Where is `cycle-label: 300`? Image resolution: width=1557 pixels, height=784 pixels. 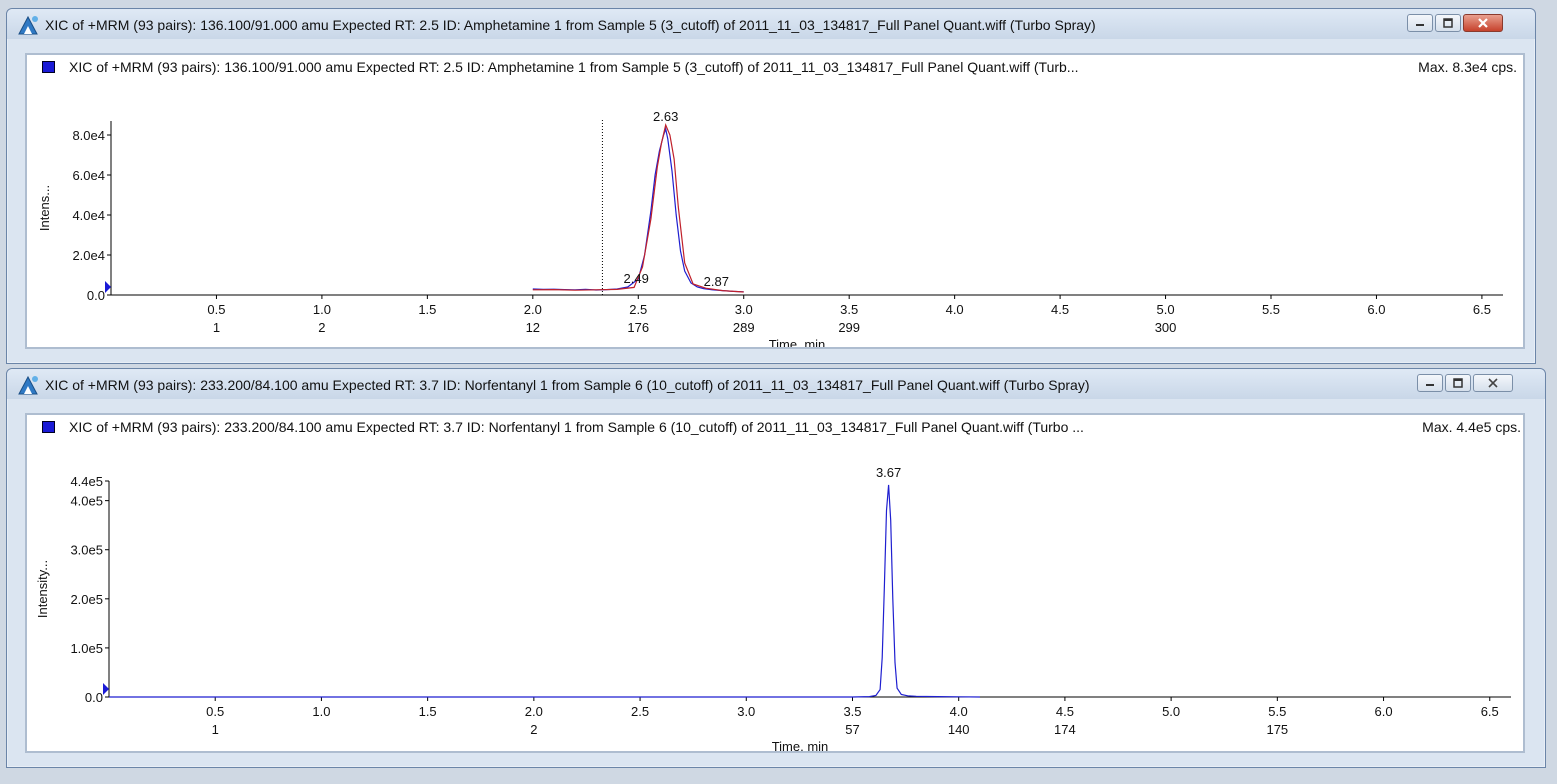
cycle-label: 300 is located at coordinates (1166, 327).